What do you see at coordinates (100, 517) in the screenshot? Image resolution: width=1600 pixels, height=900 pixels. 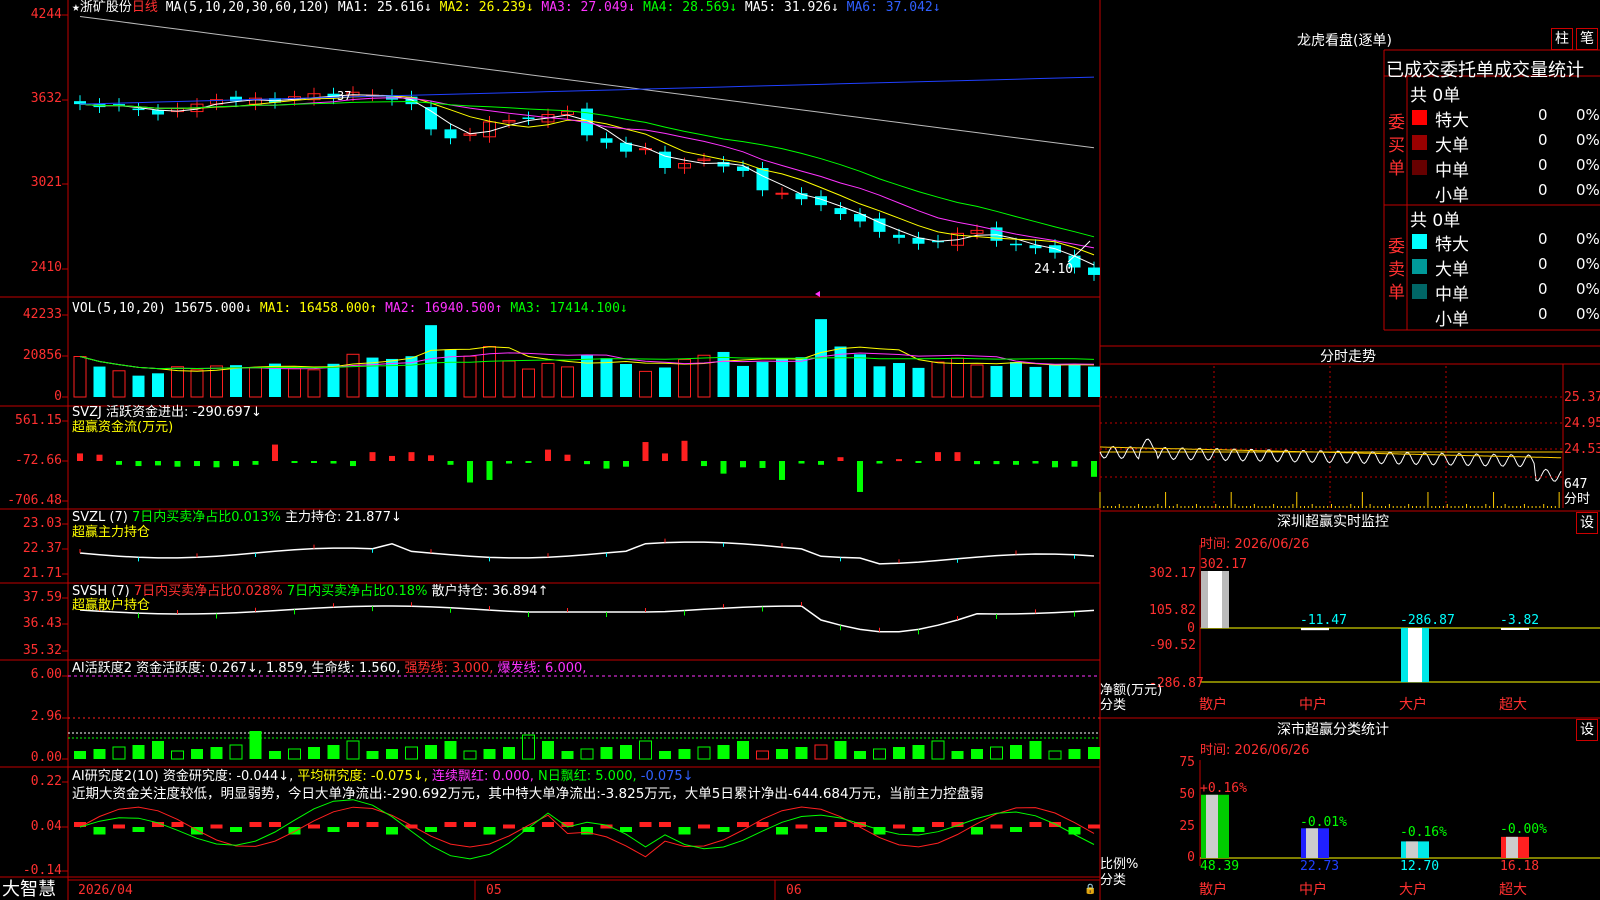 I see `svzl-h1: SVZL (7)` at bounding box center [100, 517].